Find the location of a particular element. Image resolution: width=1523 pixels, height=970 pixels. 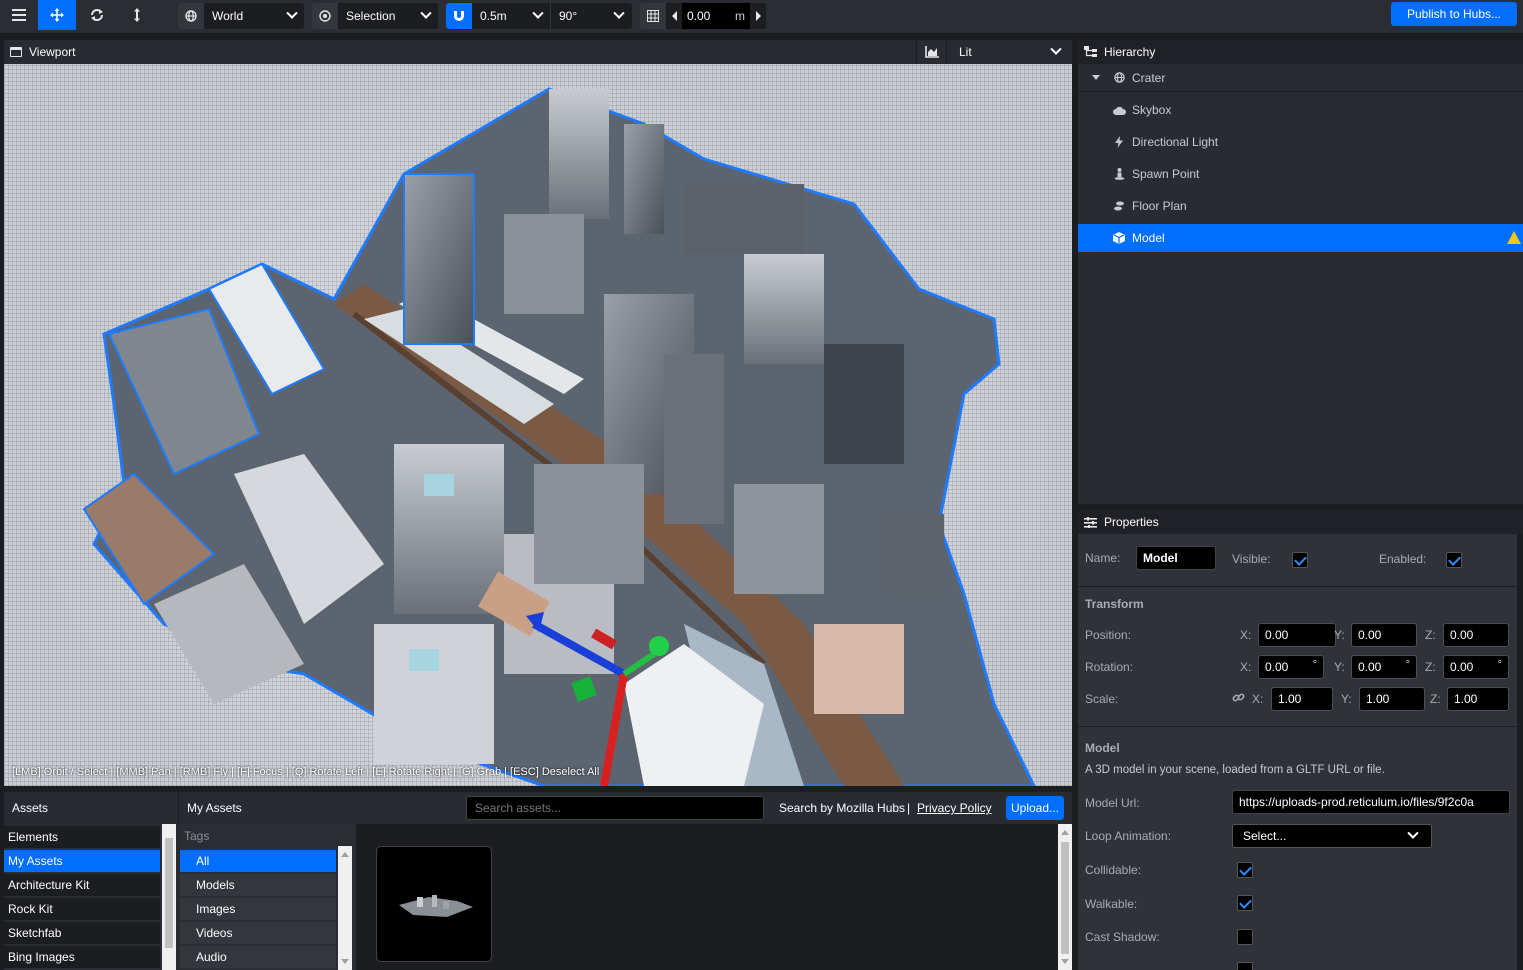

window-icon is located at coordinates (16, 52).